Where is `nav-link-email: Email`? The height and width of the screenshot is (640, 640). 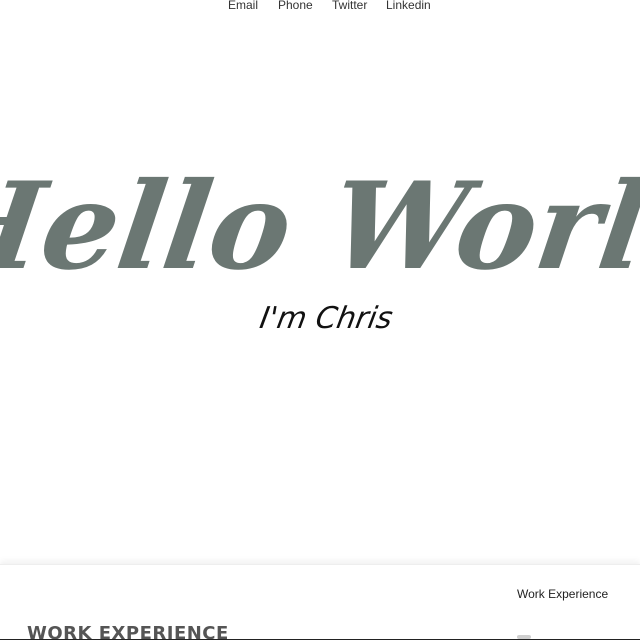 nav-link-email: Email is located at coordinates (243, 6).